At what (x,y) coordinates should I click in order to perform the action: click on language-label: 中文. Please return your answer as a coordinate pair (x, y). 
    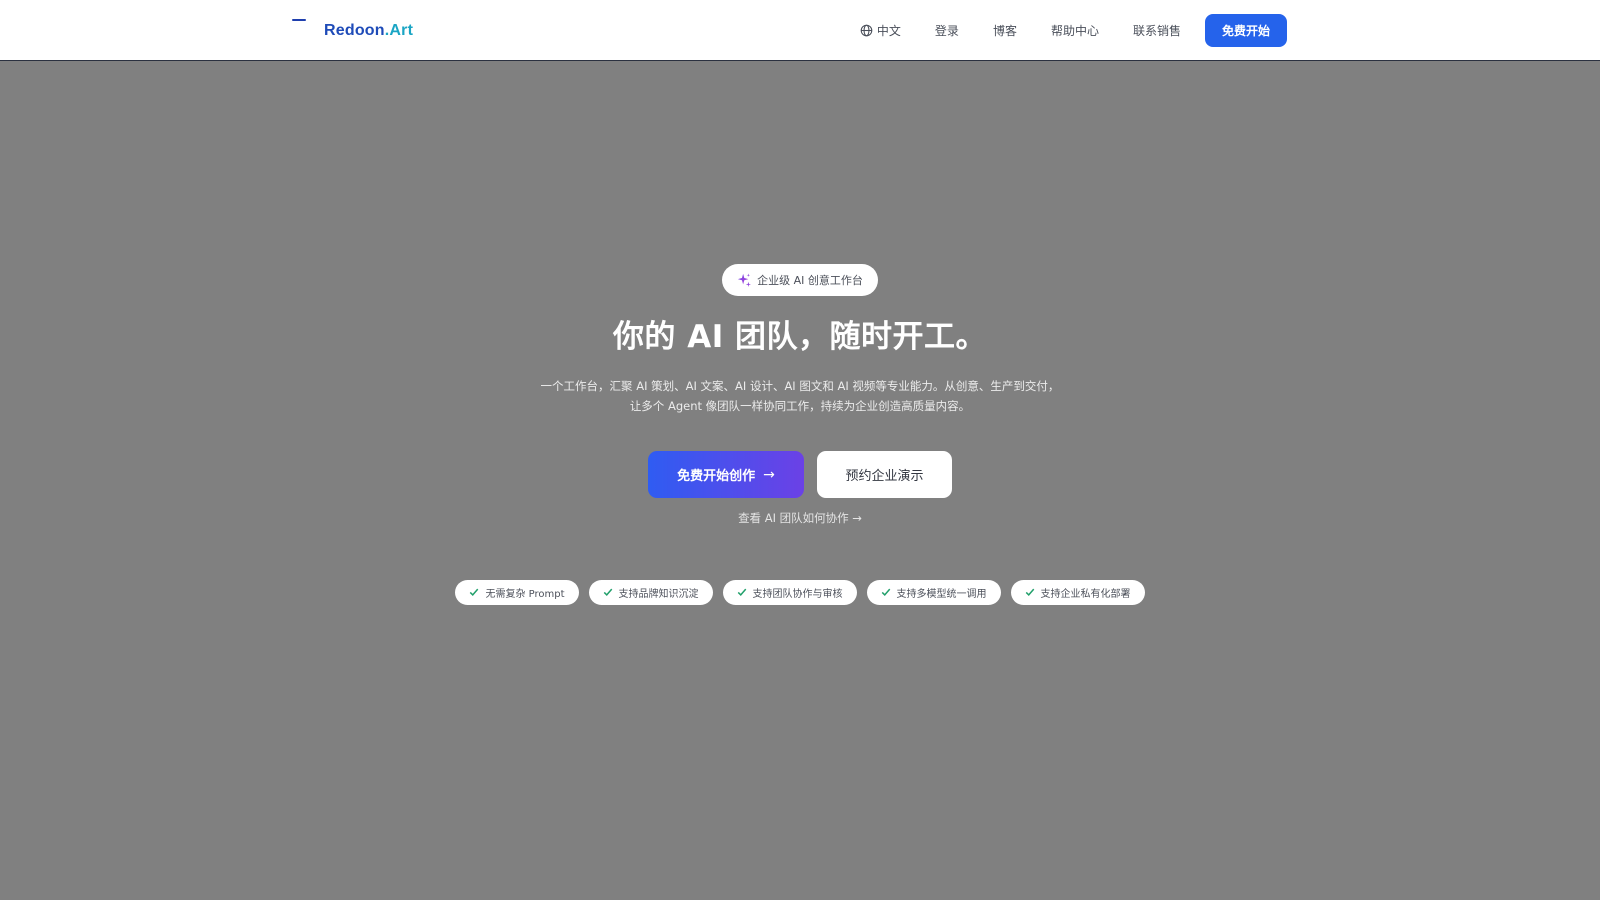
    Looking at the image, I should click on (888, 31).